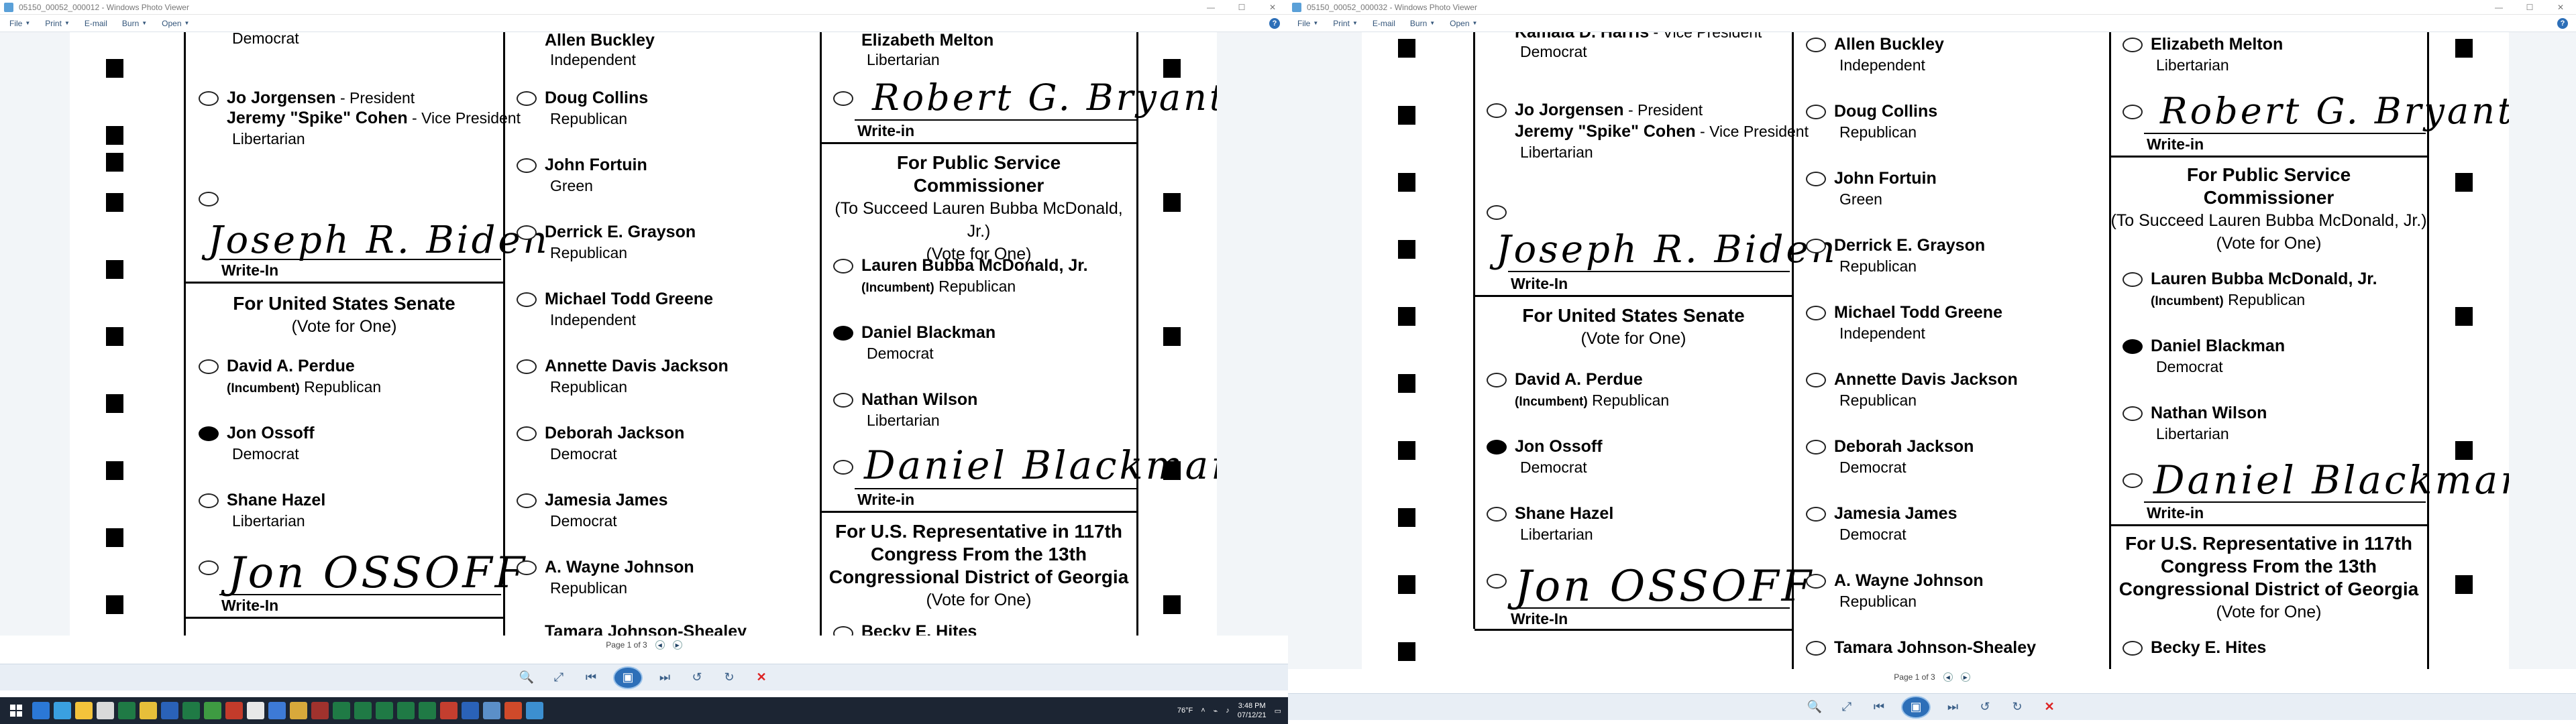  What do you see at coordinates (449, 710) in the screenshot?
I see `pdf-icon` at bounding box center [449, 710].